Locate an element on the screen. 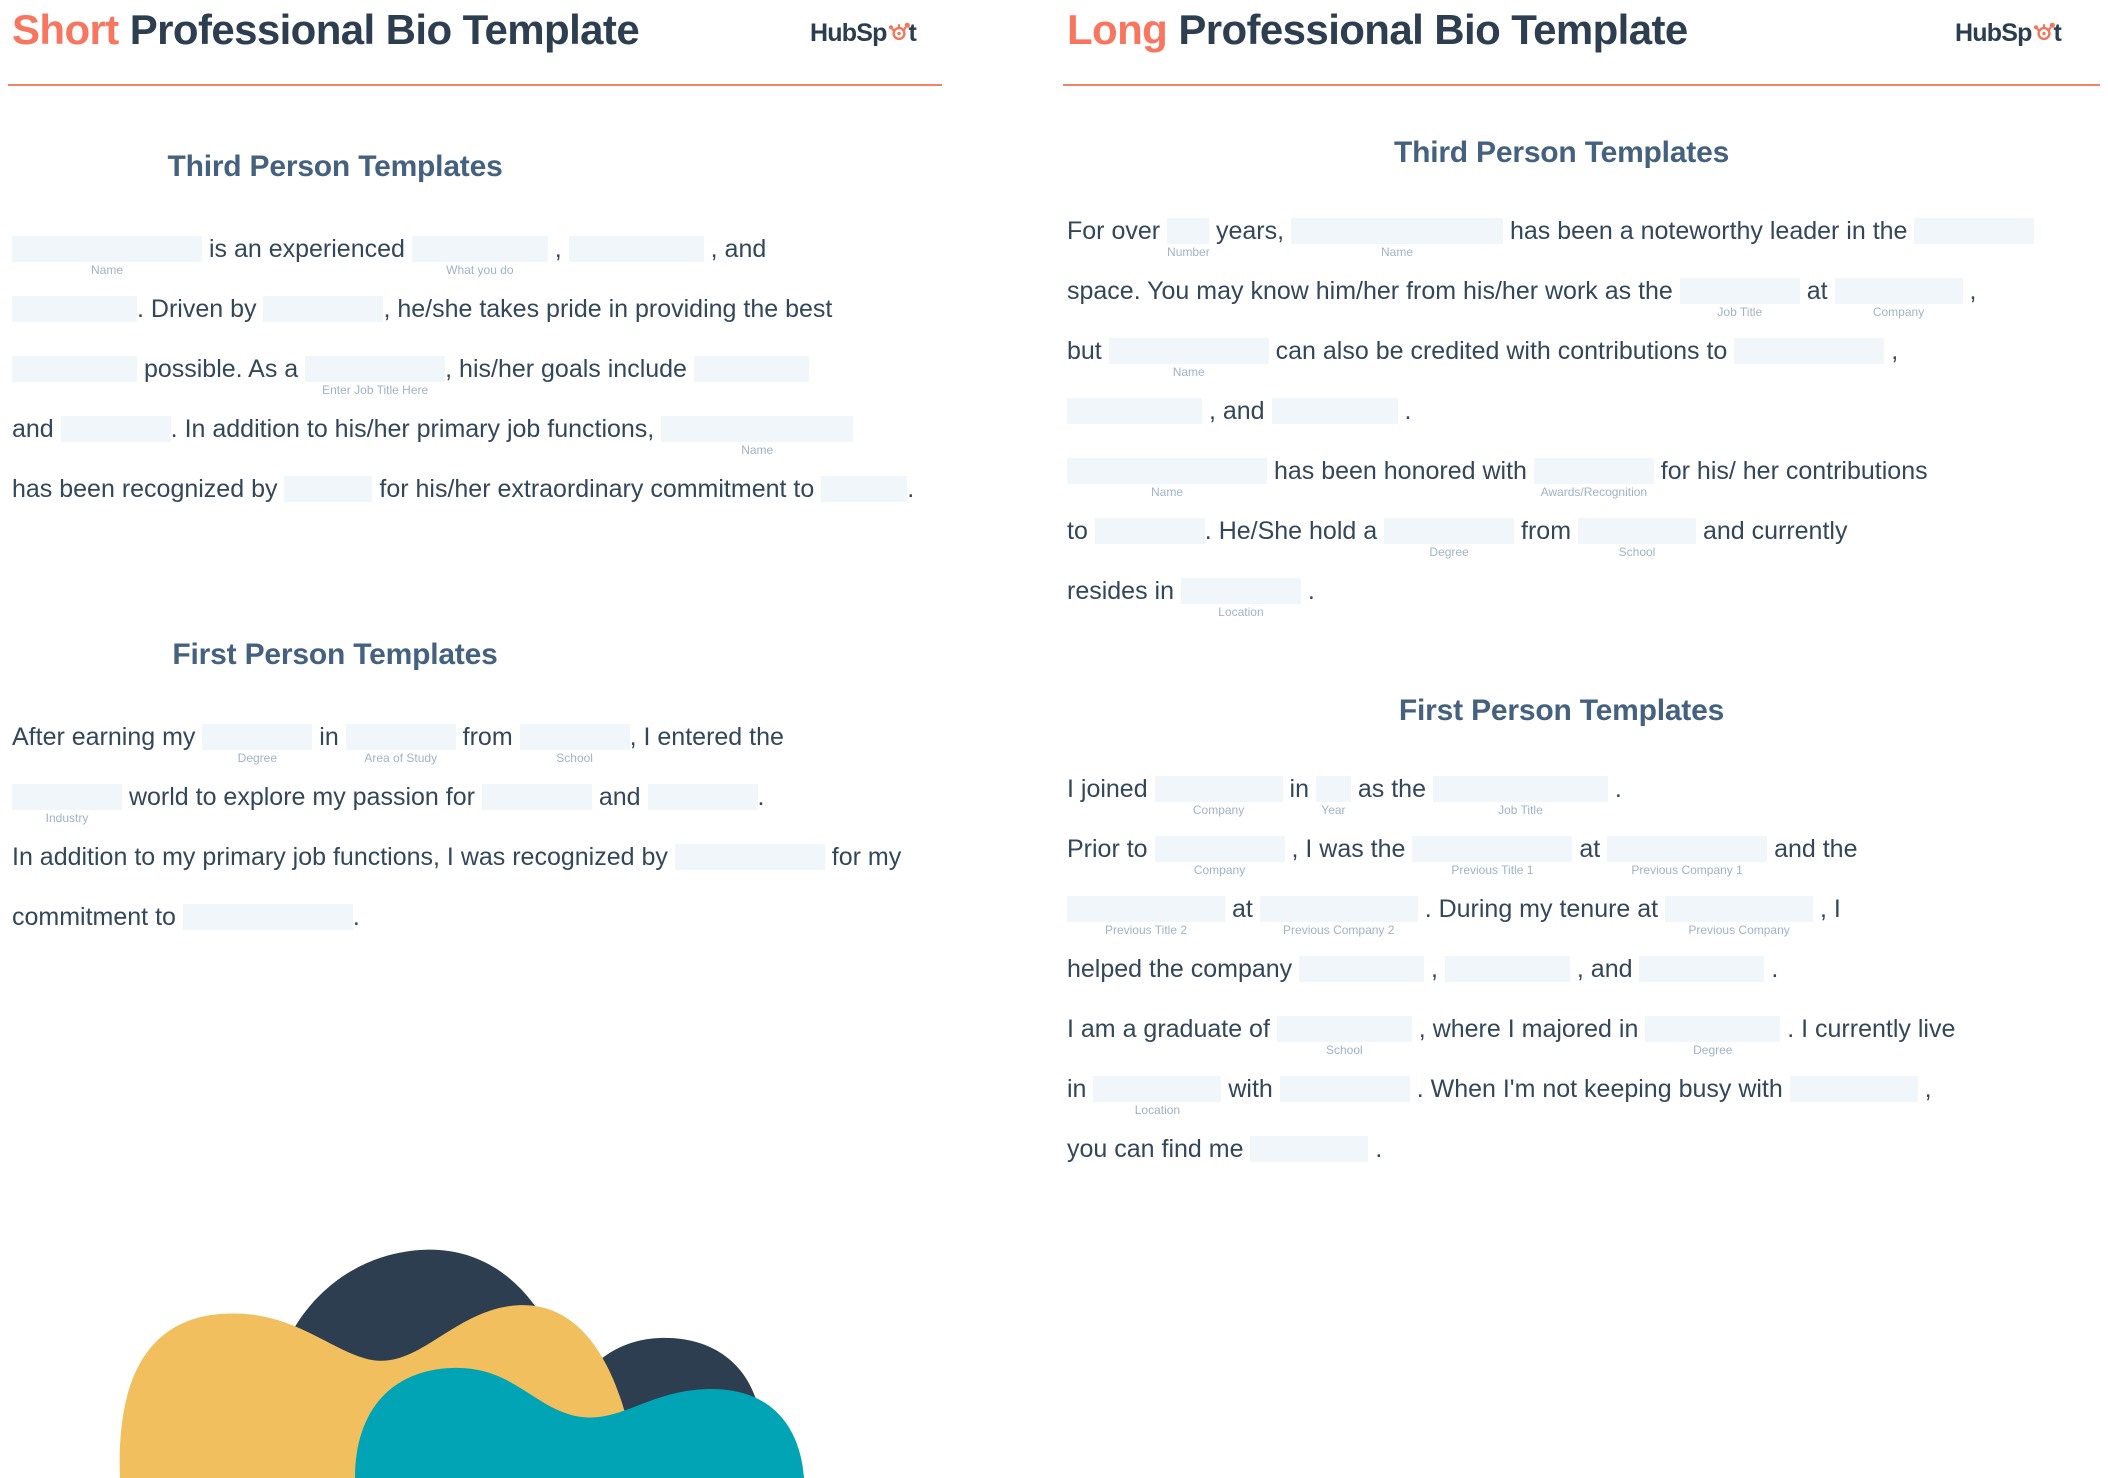 This screenshot has width=2108, height=1478. fill-in-blank: Previous Company 1 is located at coordinates (1687, 856).